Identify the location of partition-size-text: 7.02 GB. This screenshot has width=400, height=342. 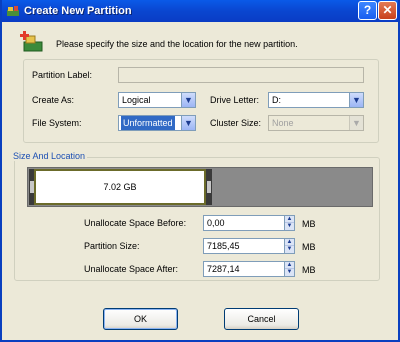
(120, 187).